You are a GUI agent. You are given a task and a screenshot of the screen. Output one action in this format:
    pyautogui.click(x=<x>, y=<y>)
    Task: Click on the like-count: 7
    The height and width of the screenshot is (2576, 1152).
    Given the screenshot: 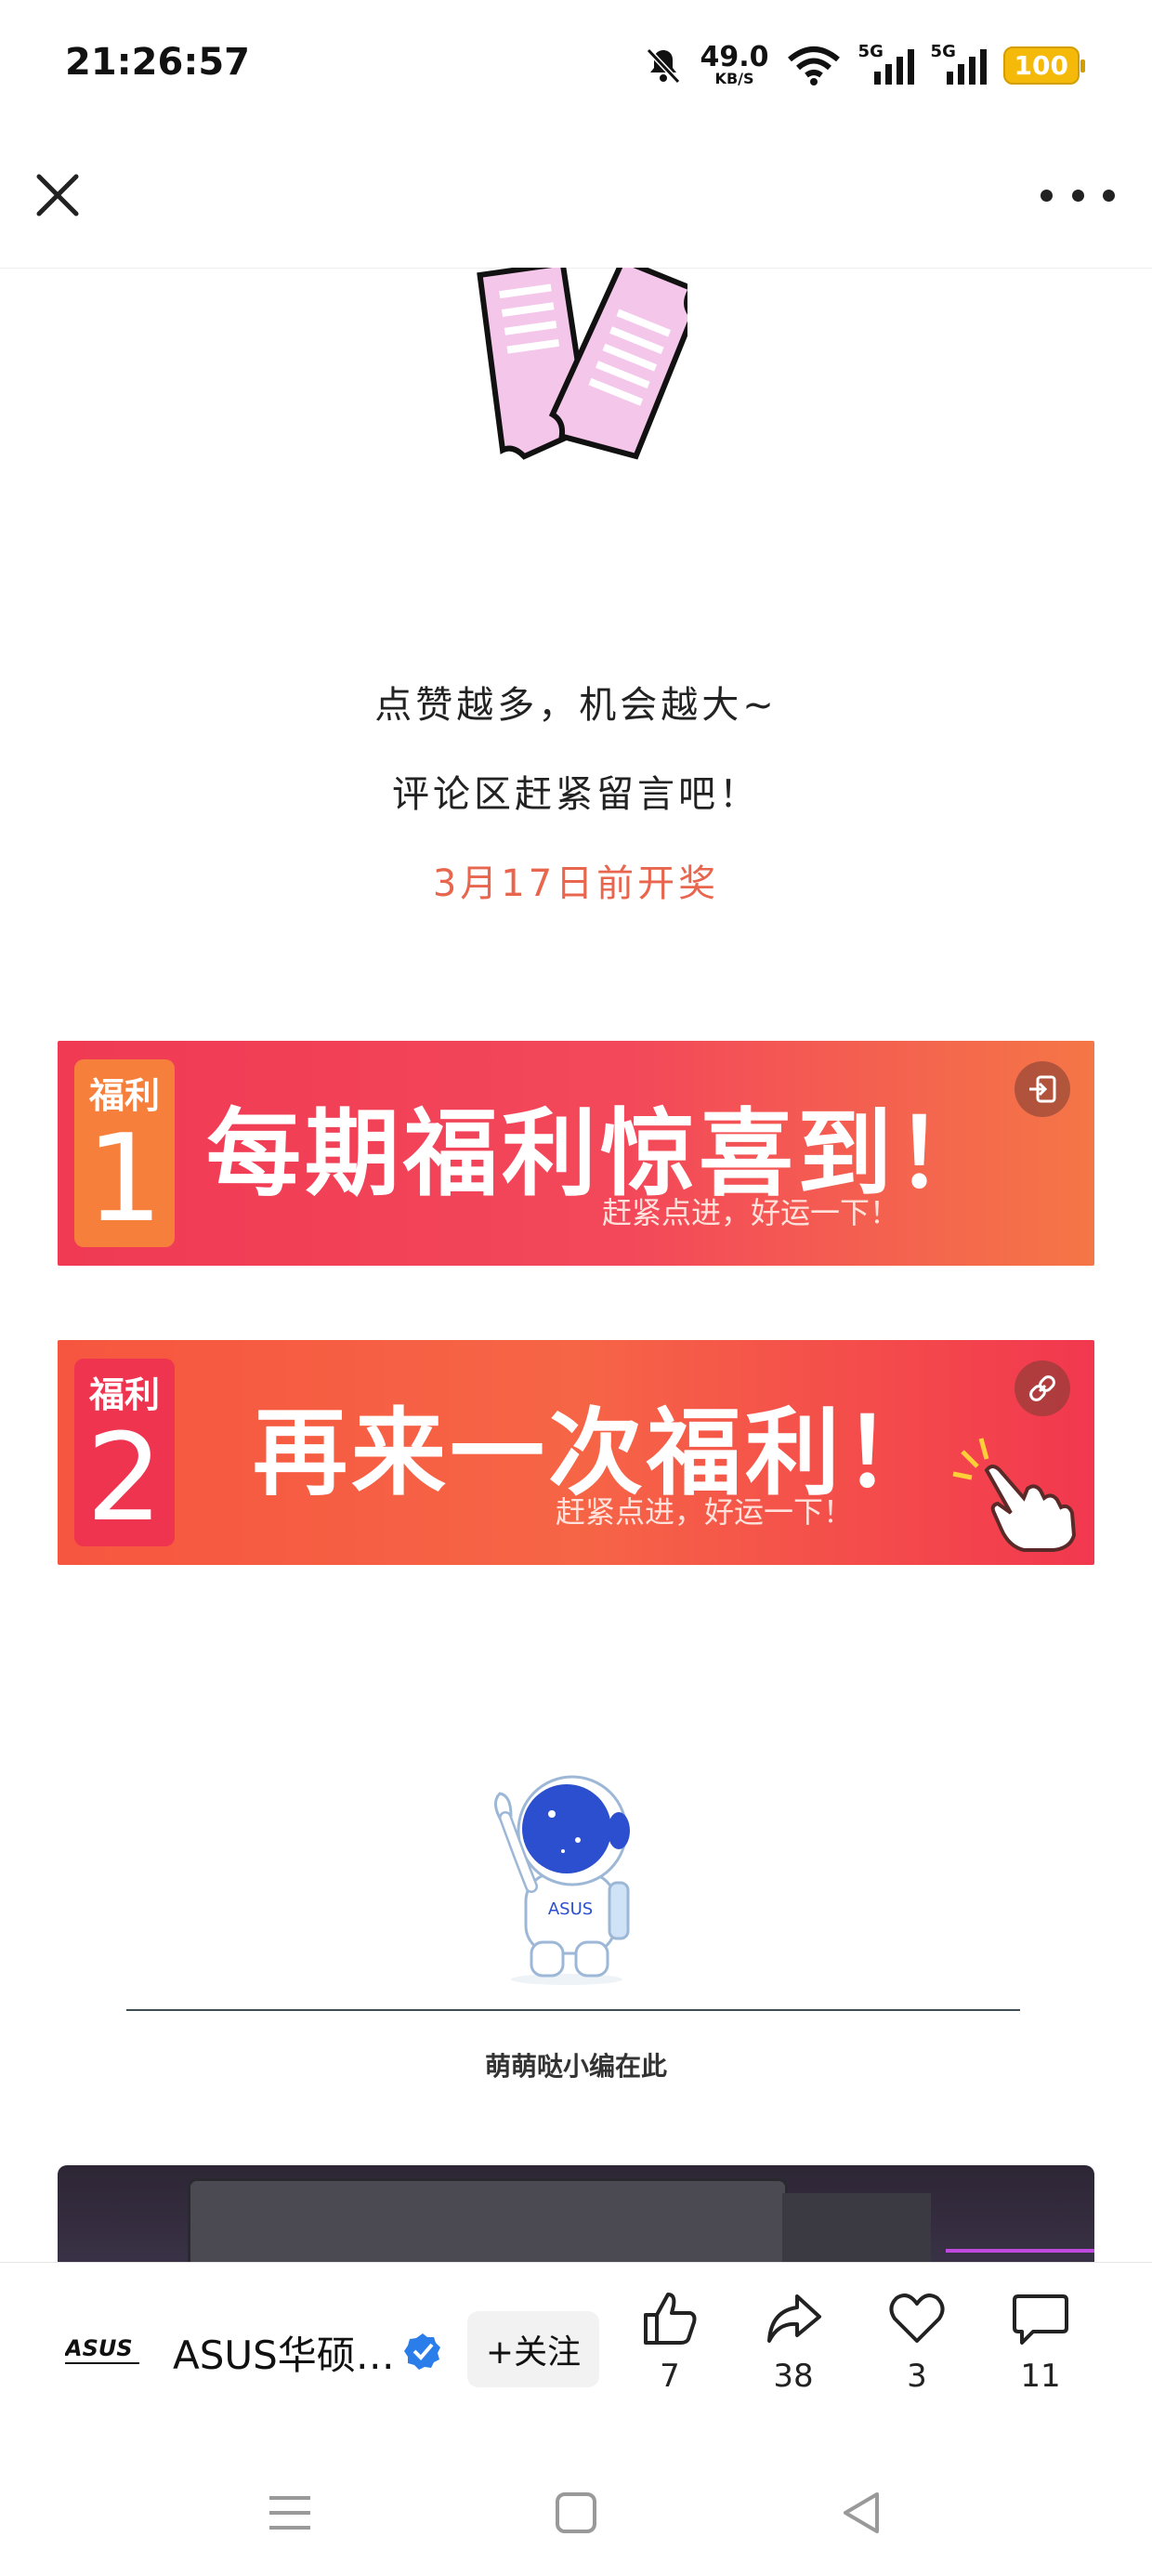 What is the action you would take?
    pyautogui.click(x=670, y=2376)
    